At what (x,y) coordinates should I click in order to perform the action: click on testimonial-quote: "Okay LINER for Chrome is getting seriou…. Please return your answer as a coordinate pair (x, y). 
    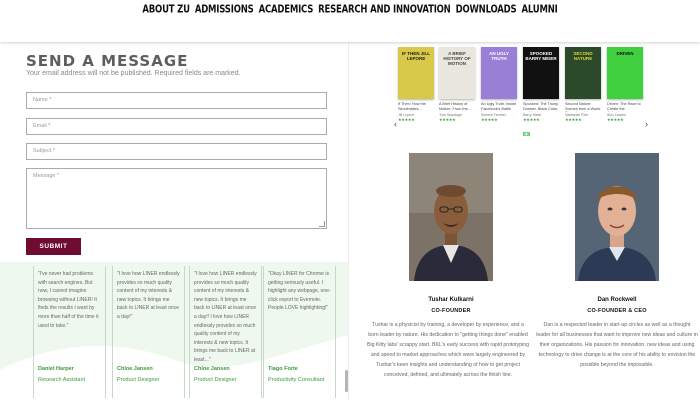
    Looking at the image, I should click on (299, 291).